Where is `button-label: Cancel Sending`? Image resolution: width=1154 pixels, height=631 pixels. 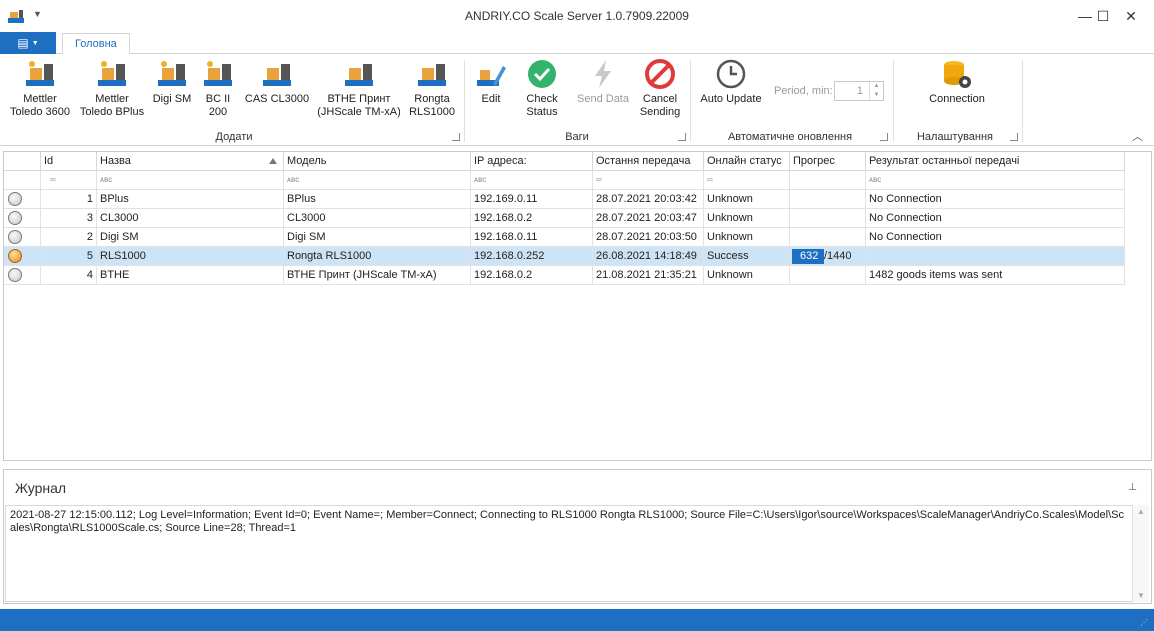
button-label: Cancel Sending is located at coordinates (660, 105).